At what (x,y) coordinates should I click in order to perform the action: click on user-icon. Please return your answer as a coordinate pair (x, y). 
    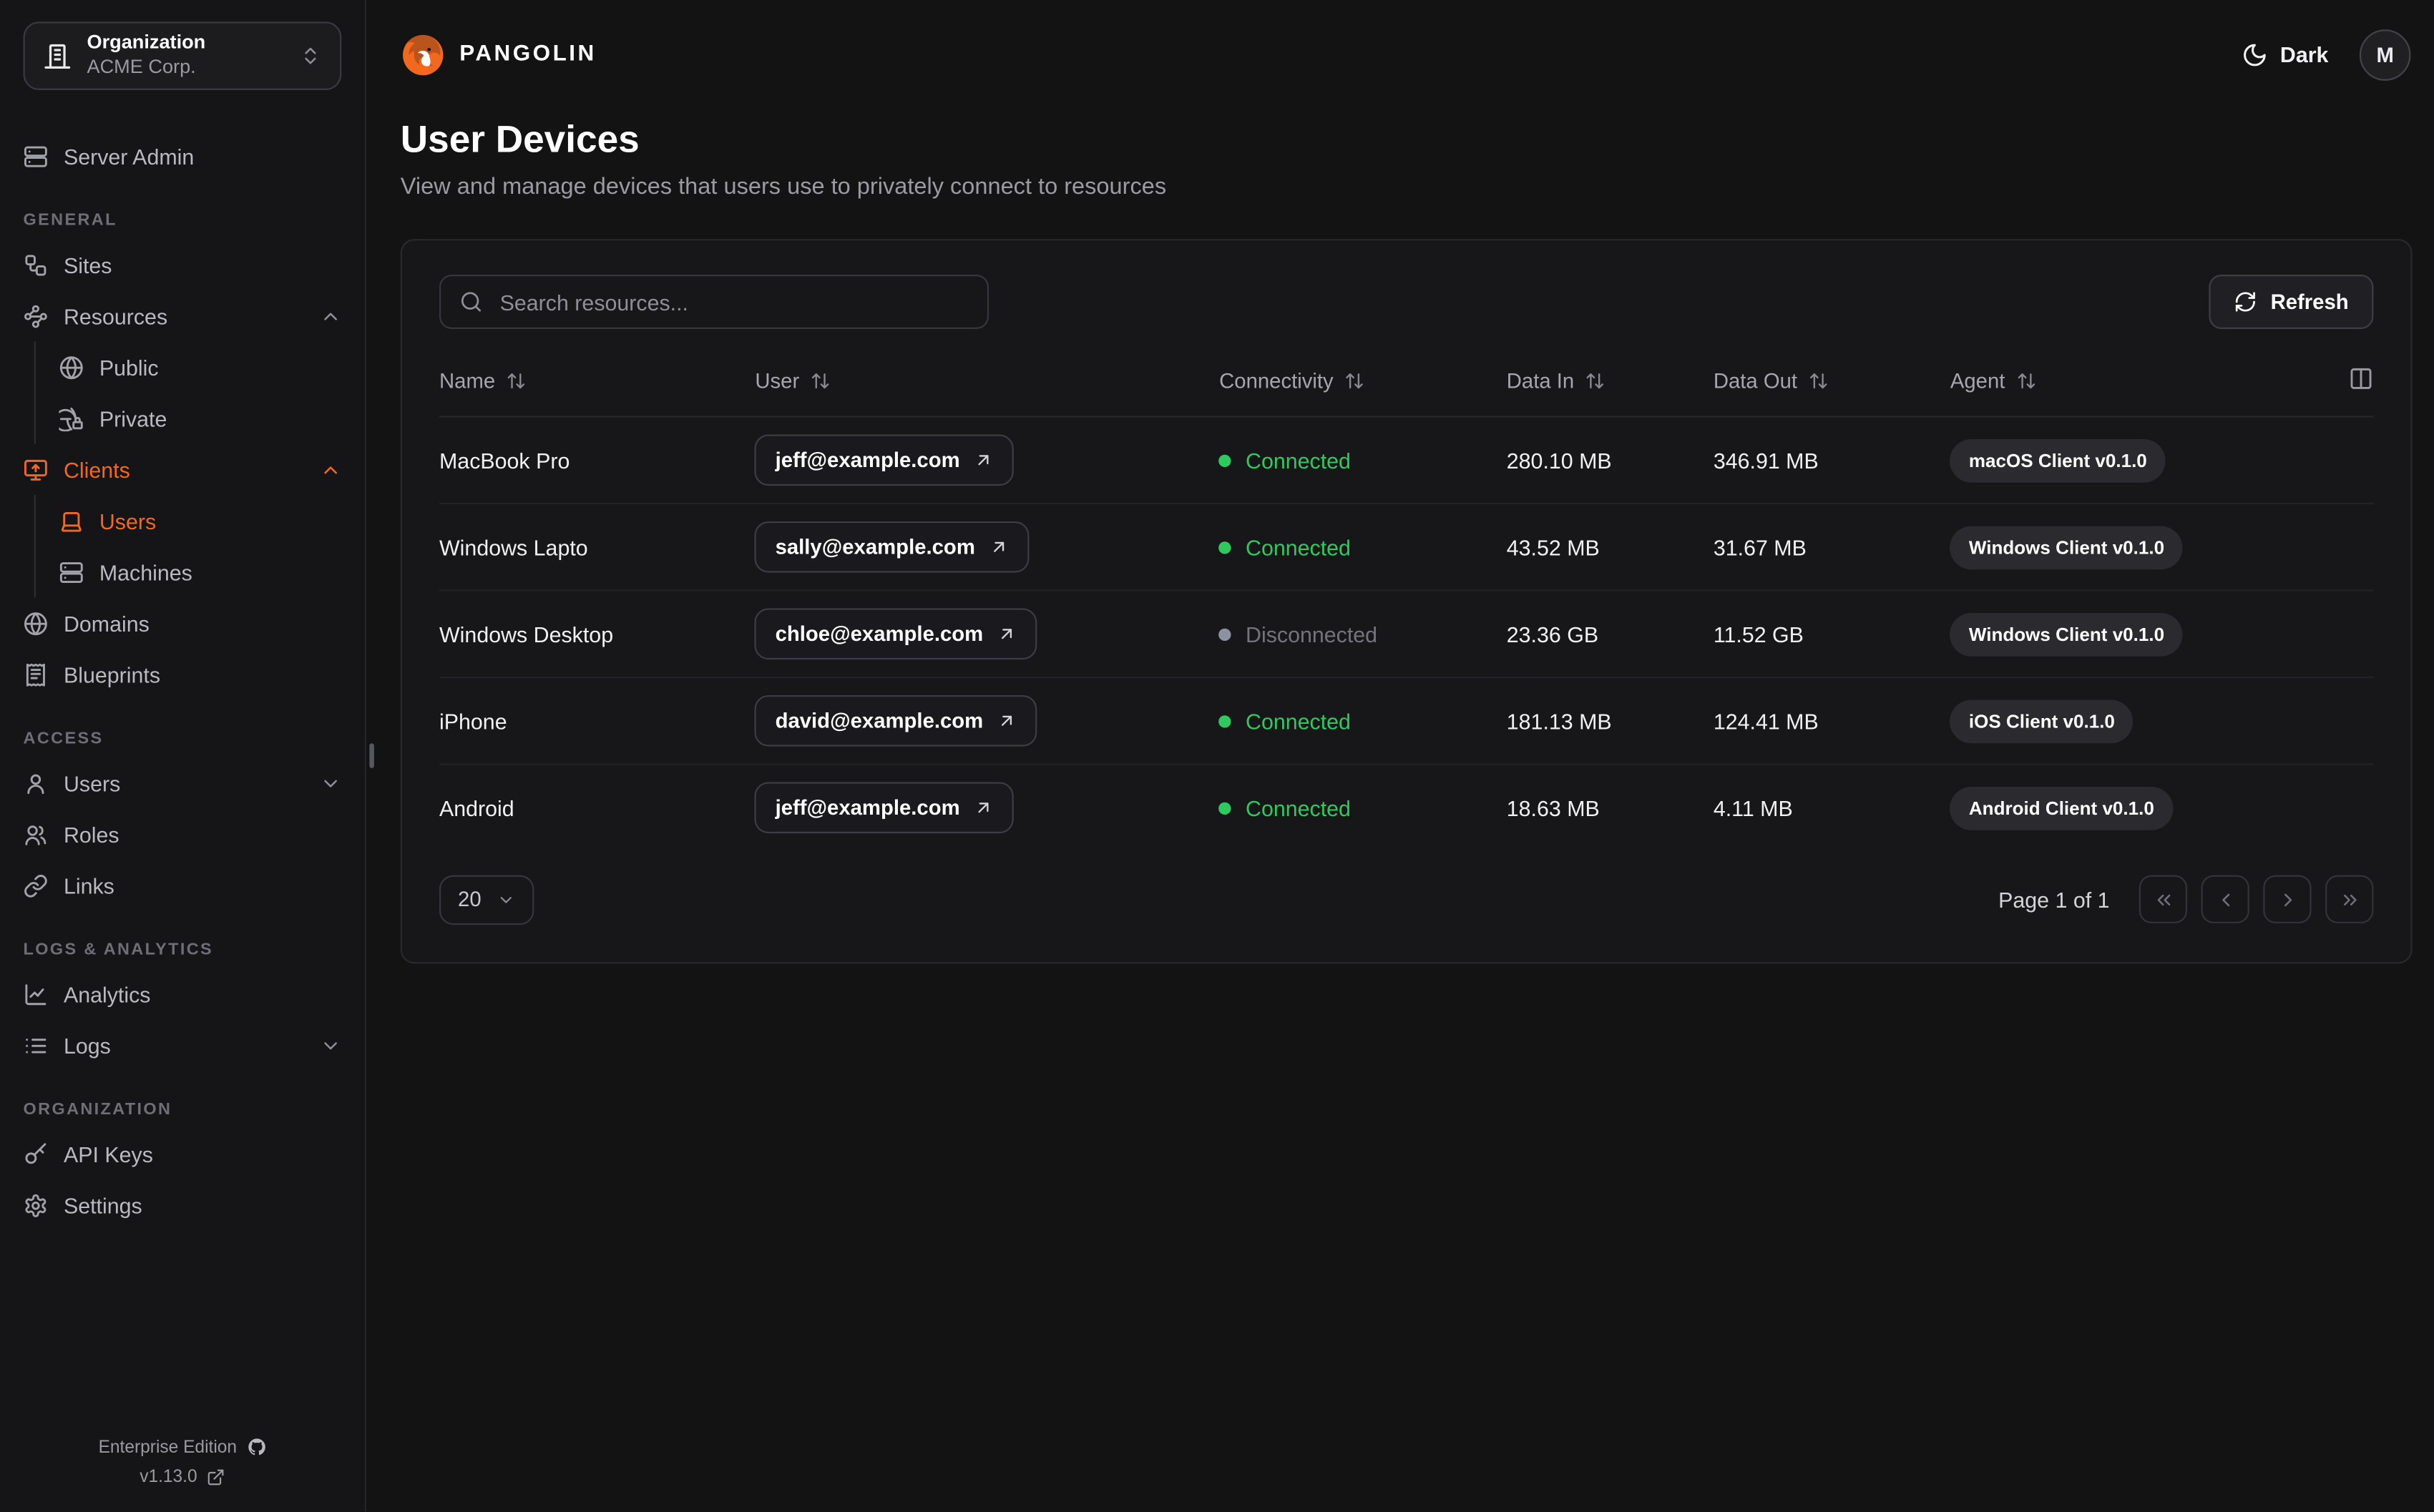
    Looking at the image, I should click on (36, 782).